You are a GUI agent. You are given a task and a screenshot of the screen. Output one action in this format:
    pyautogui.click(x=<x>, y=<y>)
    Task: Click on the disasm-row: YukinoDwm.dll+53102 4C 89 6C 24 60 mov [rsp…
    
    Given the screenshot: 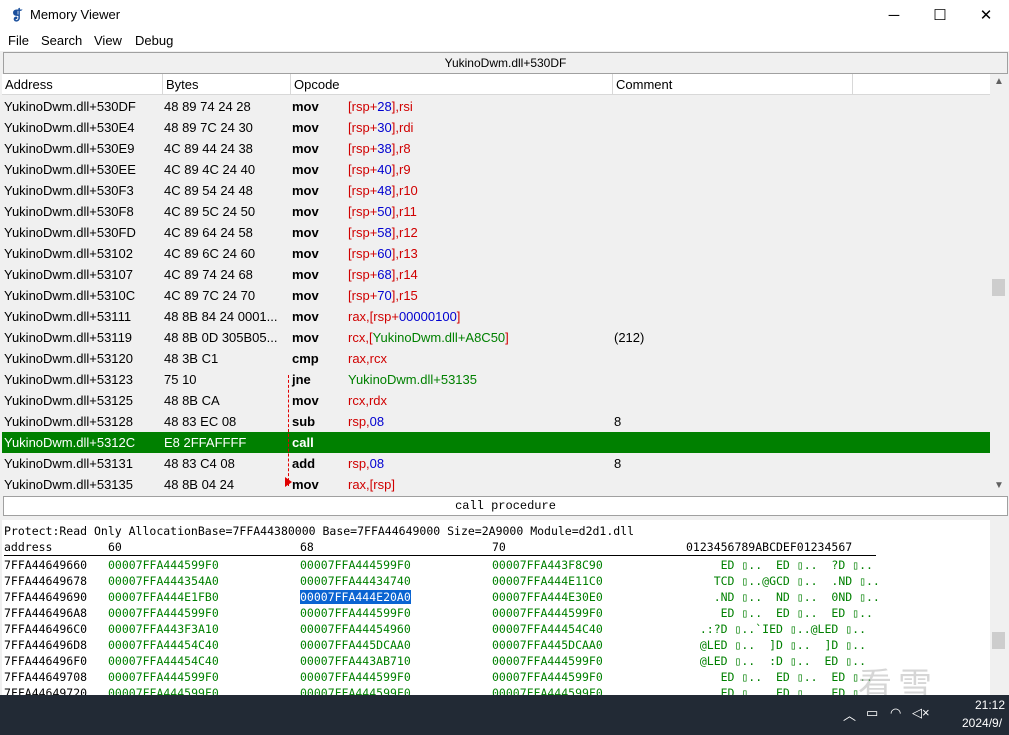 What is the action you would take?
    pyautogui.click(x=496, y=253)
    